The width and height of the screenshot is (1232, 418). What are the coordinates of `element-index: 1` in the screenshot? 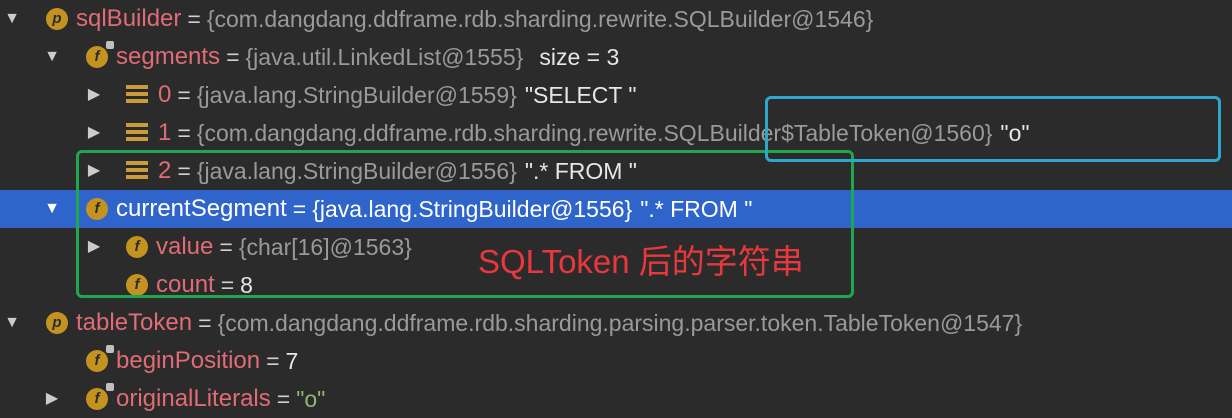 It's located at (165, 132).